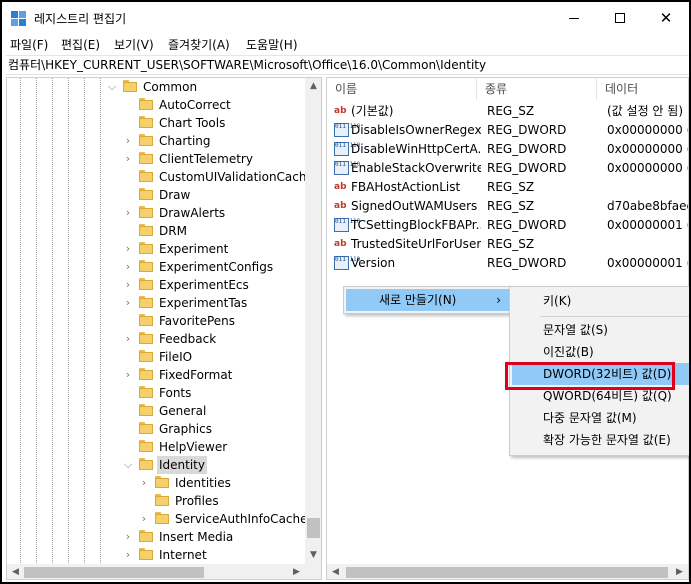 The height and width of the screenshot is (584, 691). I want to click on value-data: 0x00000000 (0), so click(647, 130).